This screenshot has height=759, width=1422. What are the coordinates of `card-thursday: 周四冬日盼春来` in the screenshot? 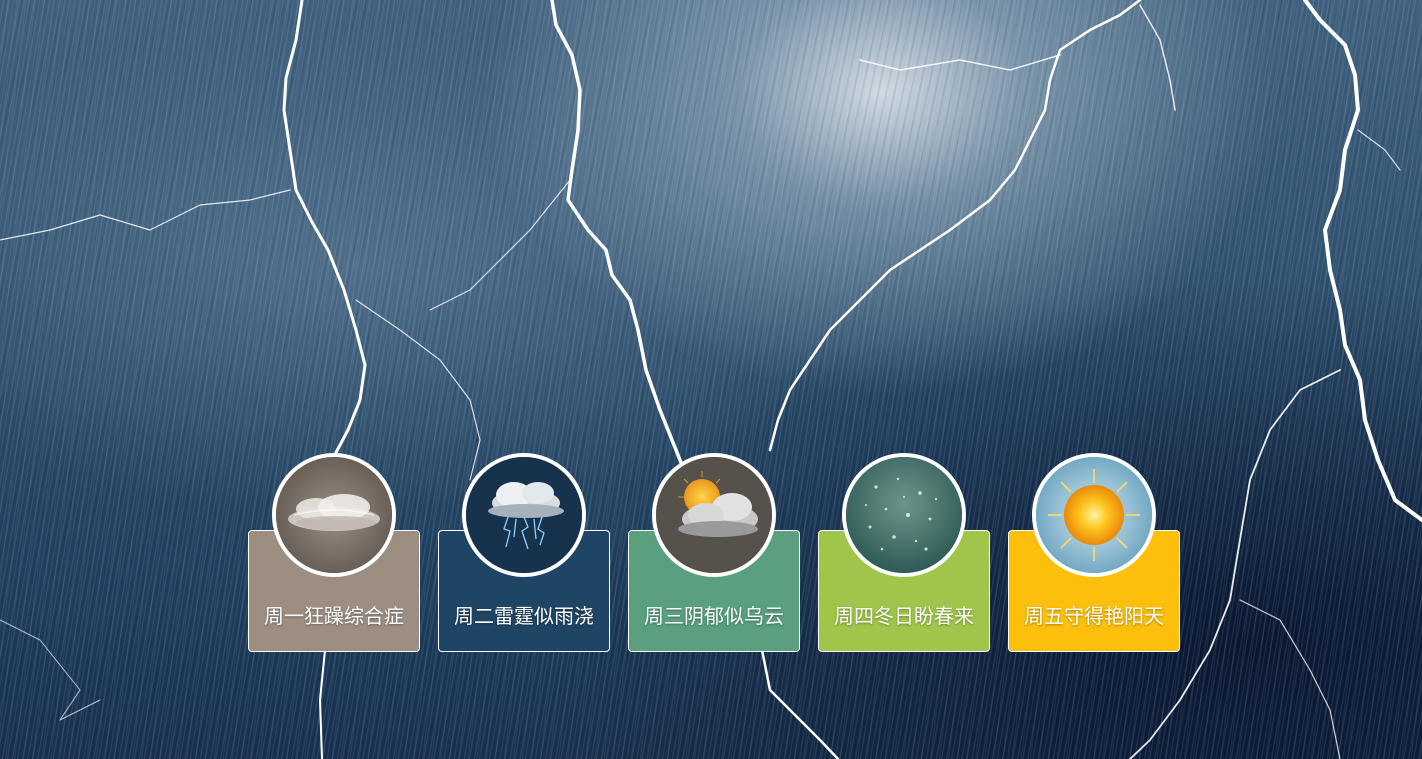 It's located at (904, 552).